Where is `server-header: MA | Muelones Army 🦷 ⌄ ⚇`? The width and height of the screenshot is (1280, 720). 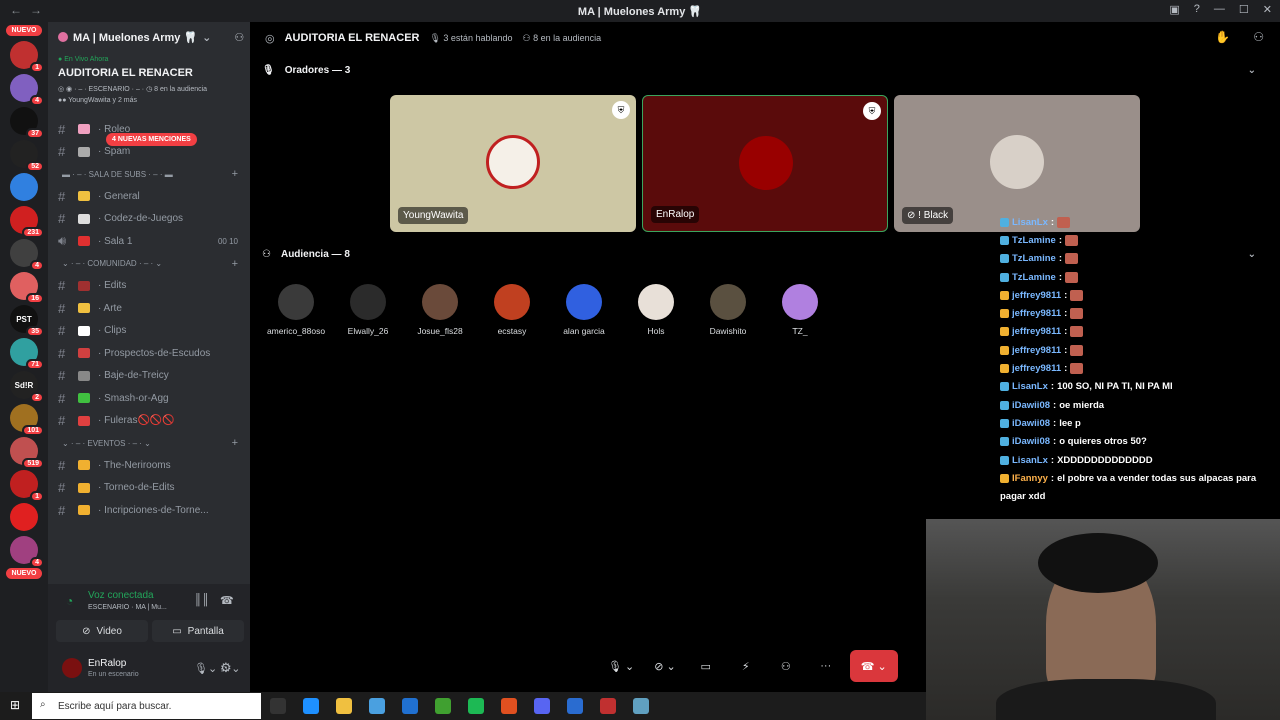 server-header: MA | Muelones Army 🦷 ⌄ ⚇ is located at coordinates (149, 37).